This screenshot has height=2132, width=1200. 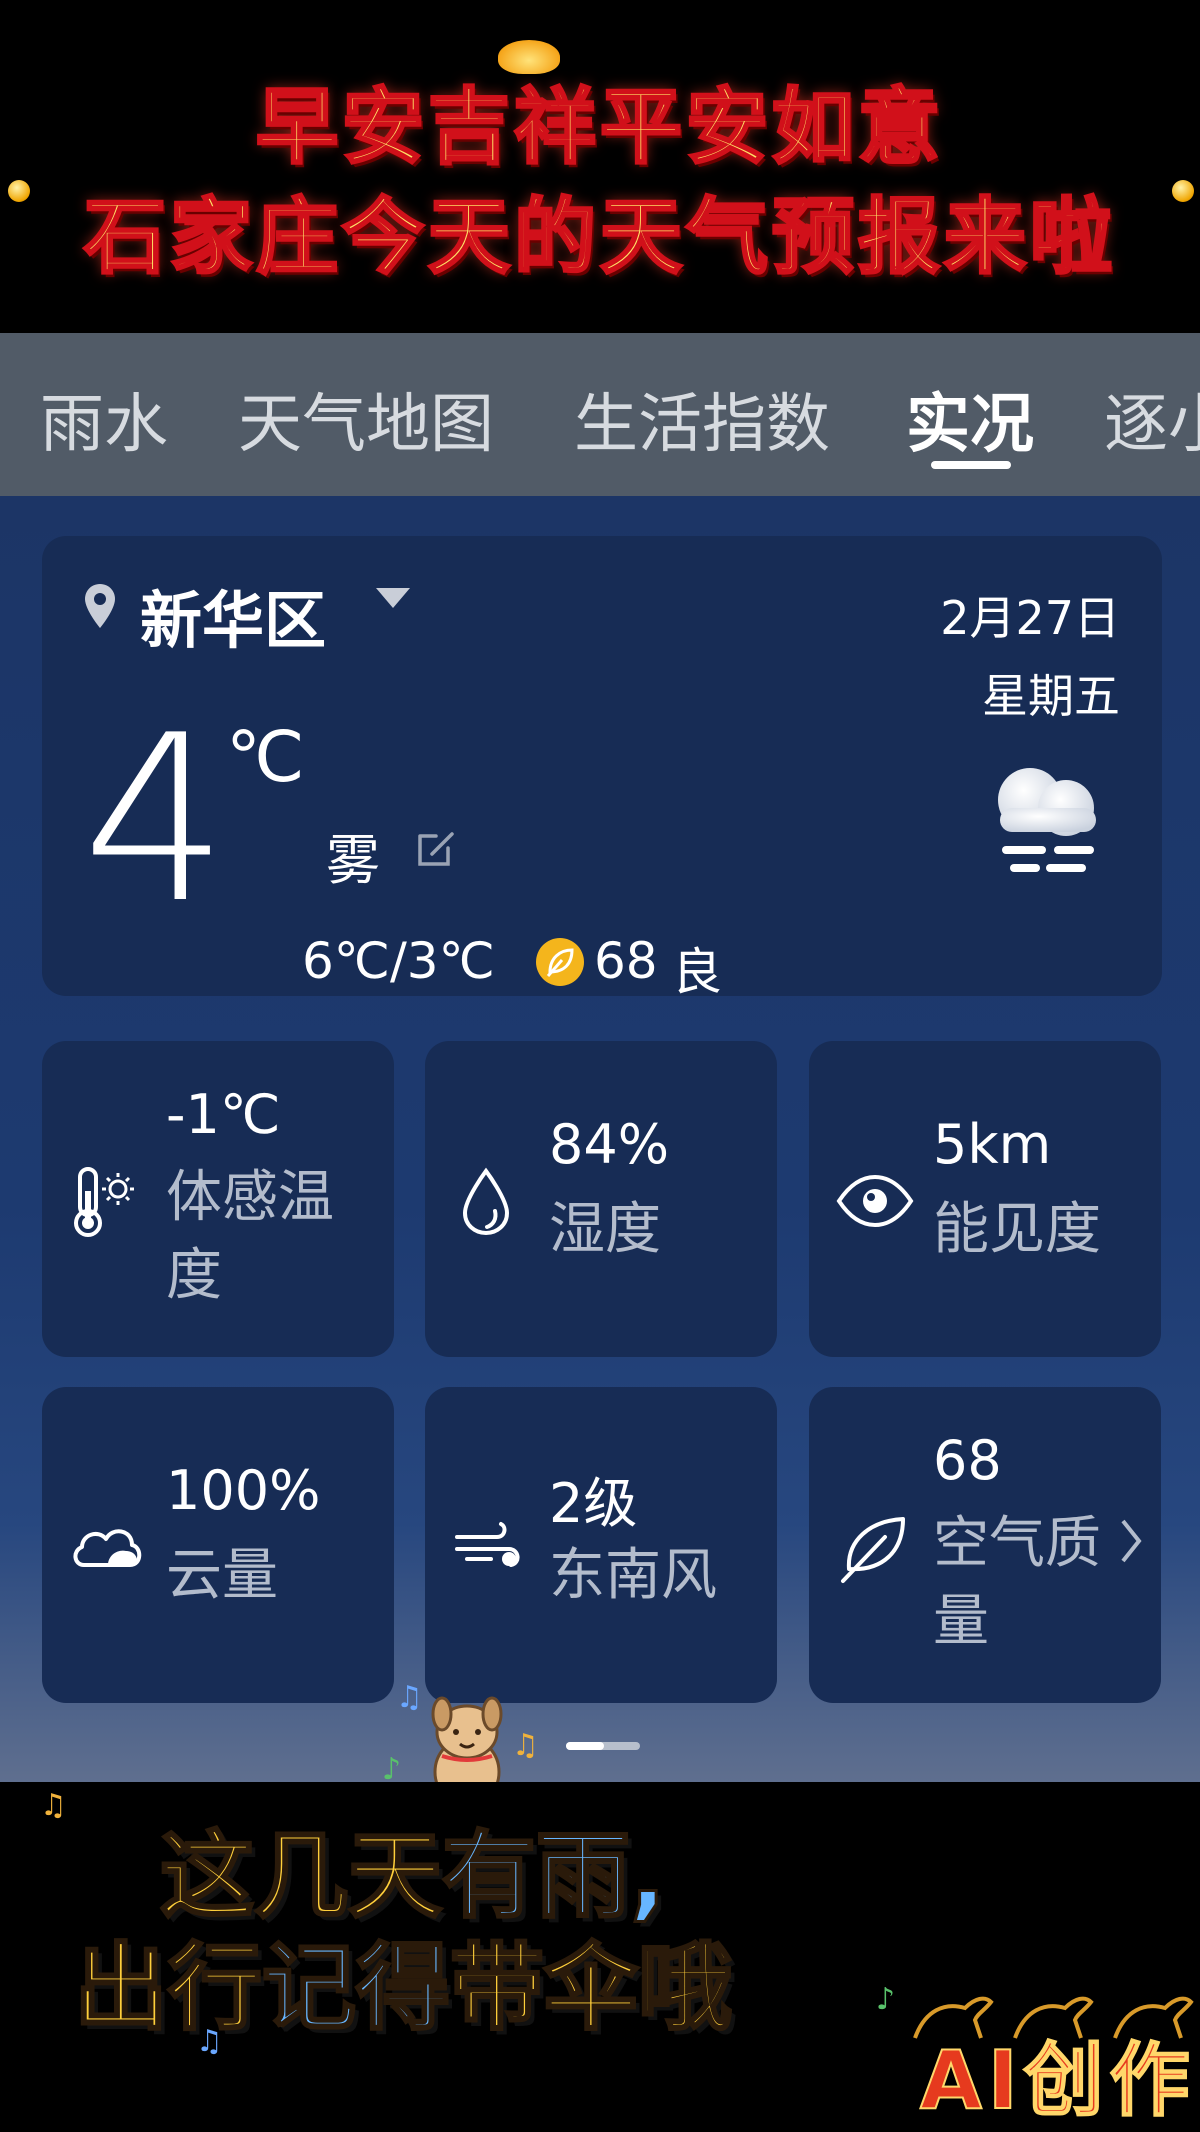 What do you see at coordinates (104, 1202) in the screenshot?
I see `thermometer-sun-icon` at bounding box center [104, 1202].